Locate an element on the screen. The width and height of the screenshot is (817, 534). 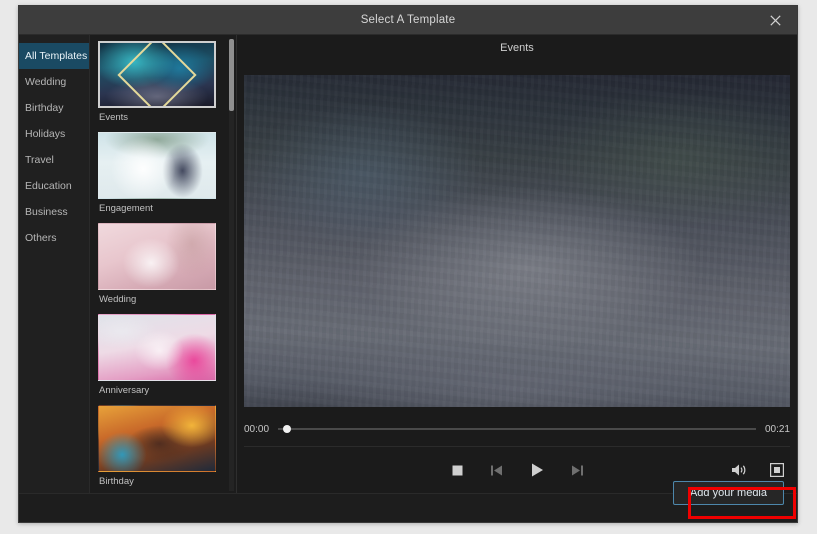
sidebar-item-label: Business is located at coordinates (46, 212).